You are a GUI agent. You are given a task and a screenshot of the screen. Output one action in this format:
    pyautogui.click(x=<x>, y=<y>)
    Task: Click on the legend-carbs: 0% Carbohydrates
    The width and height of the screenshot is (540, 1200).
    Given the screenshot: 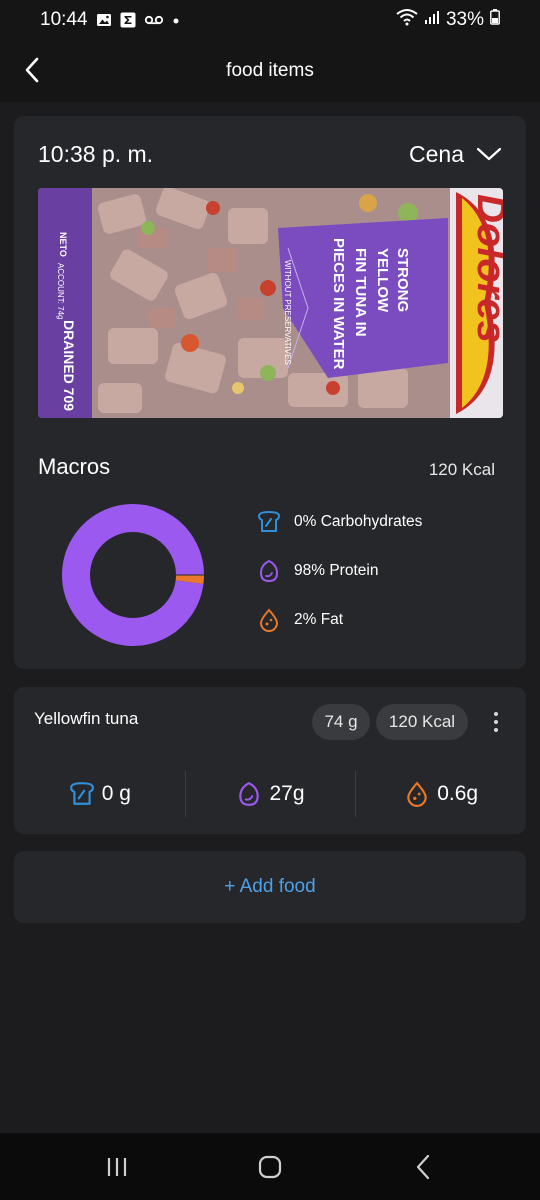 What is the action you would take?
    pyautogui.click(x=339, y=522)
    